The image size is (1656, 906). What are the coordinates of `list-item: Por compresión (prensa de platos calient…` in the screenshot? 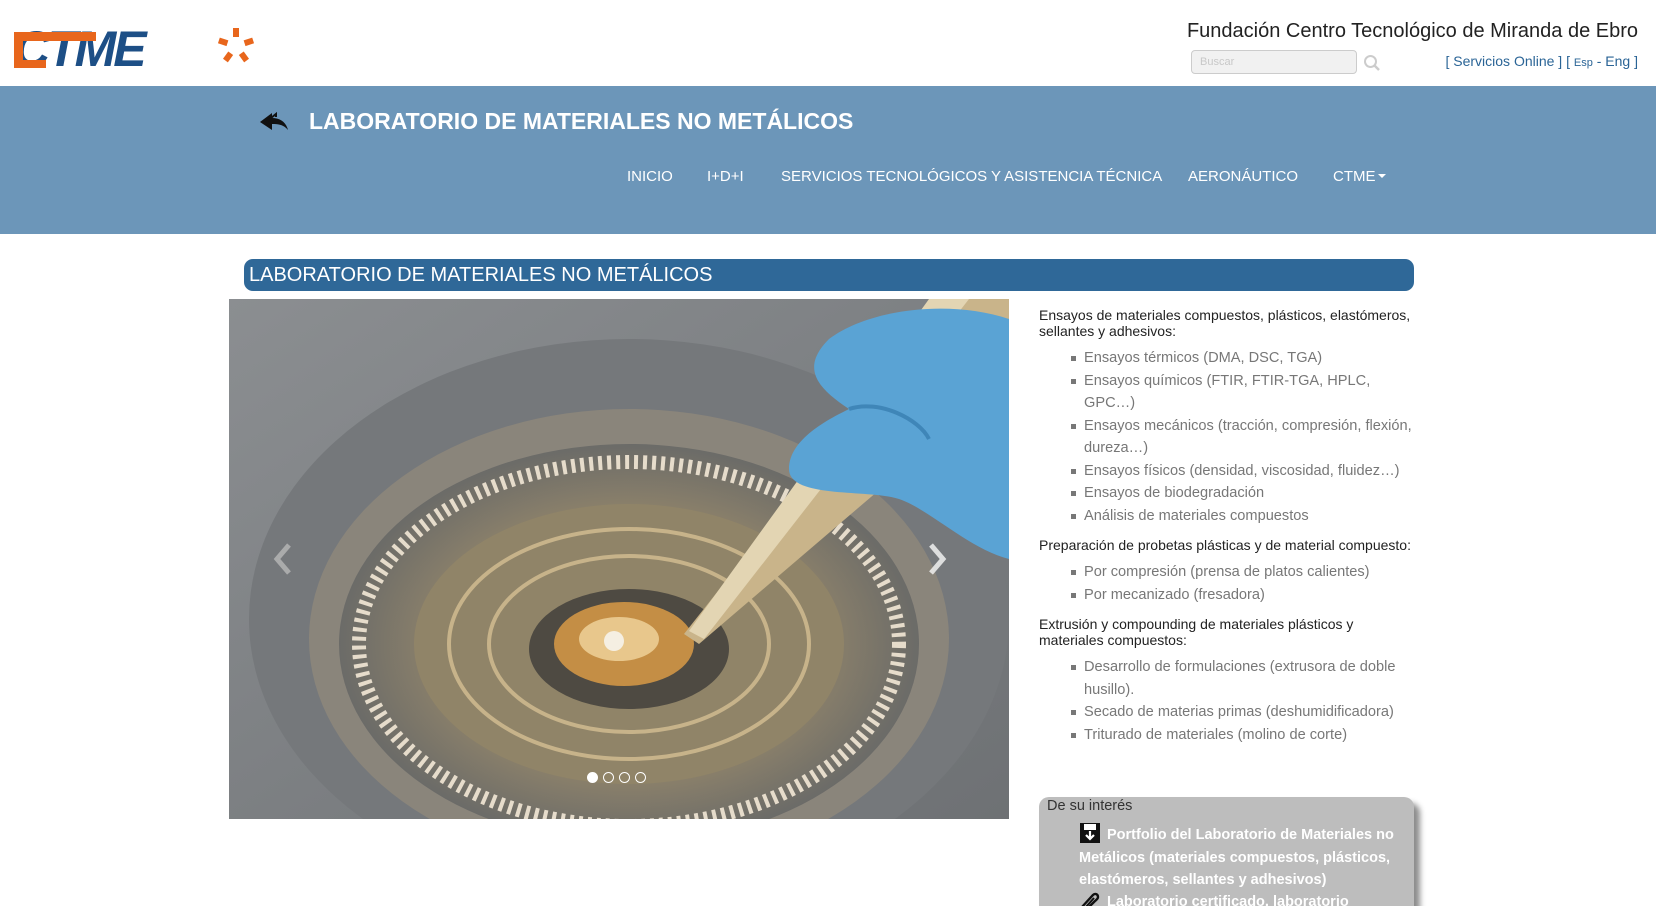 It's located at (1245, 572).